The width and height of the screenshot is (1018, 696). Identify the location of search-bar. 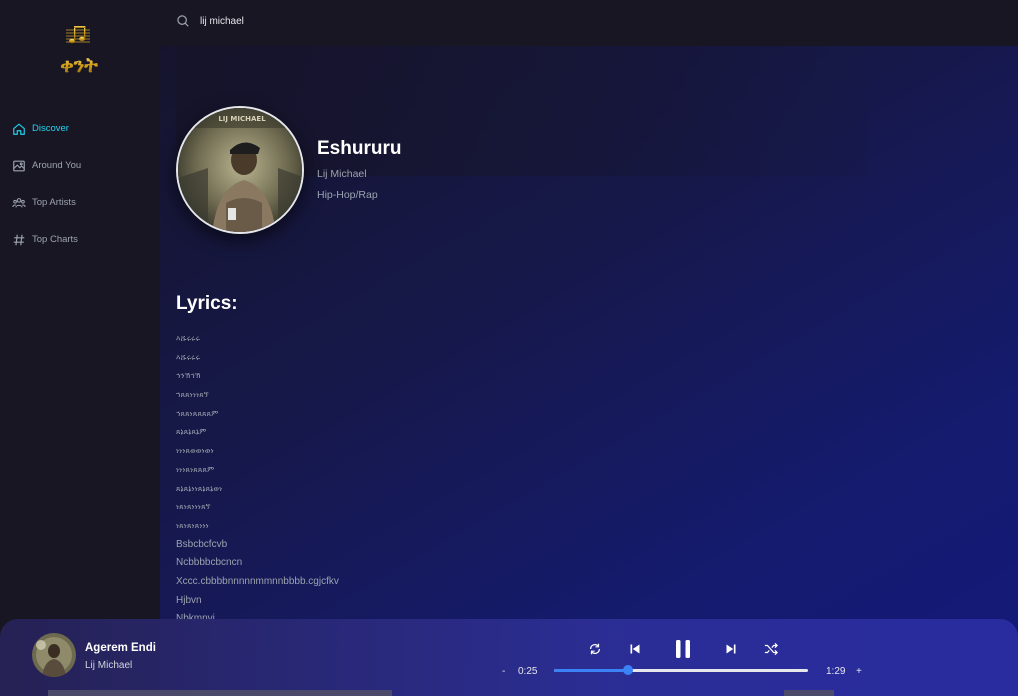
(388, 21).